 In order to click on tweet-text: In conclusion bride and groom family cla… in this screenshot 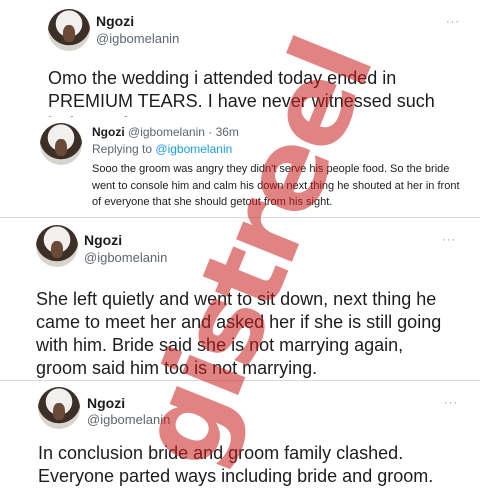, I will do `click(236, 464)`.